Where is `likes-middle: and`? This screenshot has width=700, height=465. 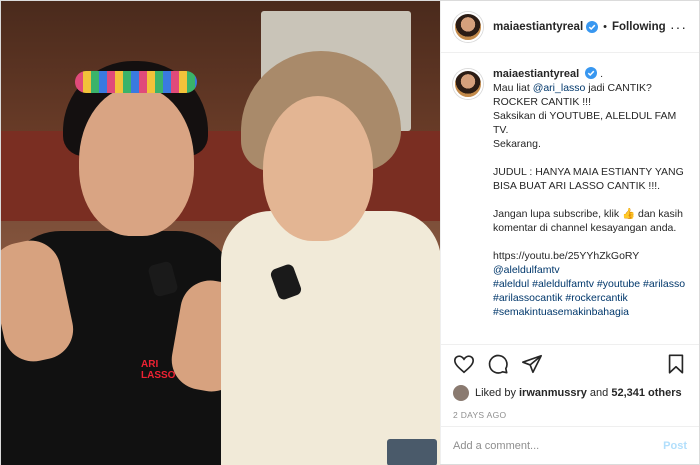
likes-middle: and is located at coordinates (599, 393).